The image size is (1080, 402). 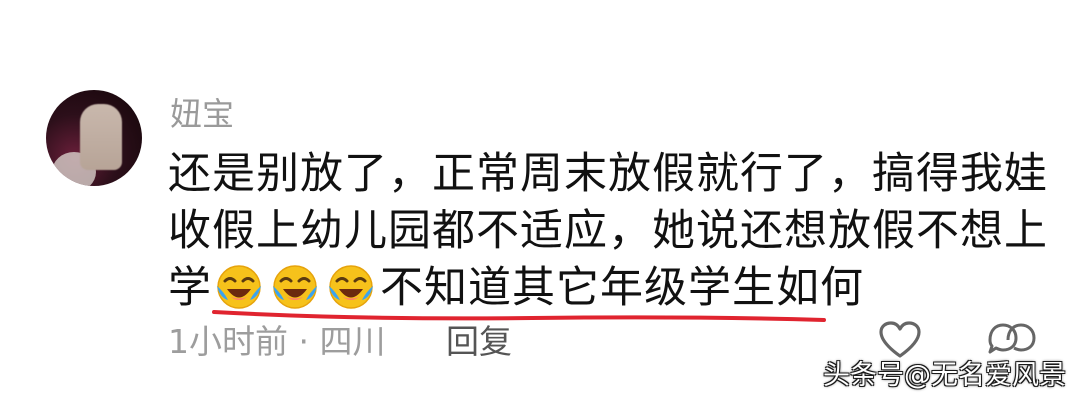 I want to click on comment-line-3-prefix: 学, so click(x=190, y=288).